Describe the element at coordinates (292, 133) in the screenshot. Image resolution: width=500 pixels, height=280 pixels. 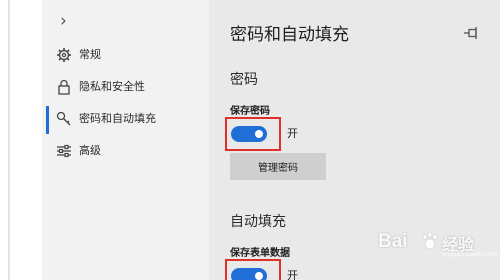
I see `save-passwords-state: 开` at that location.